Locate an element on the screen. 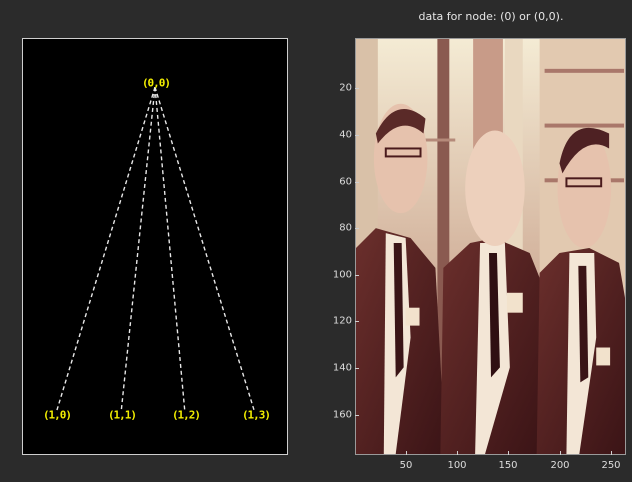 The image size is (632, 482). person-right-badge is located at coordinates (603, 356).